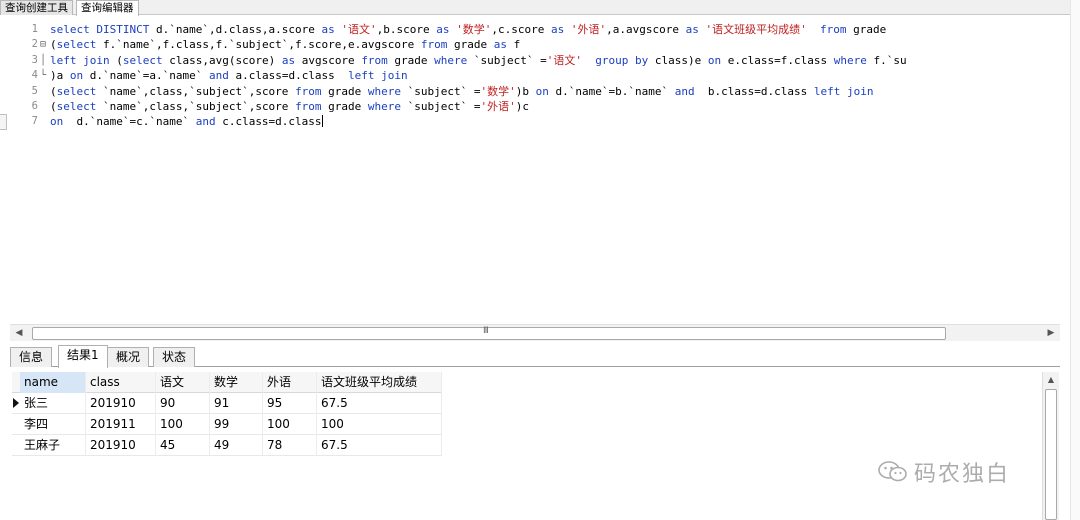 The height and width of the screenshot is (520, 1080). I want to click on sql-text: ,b.score, so click(406, 29).